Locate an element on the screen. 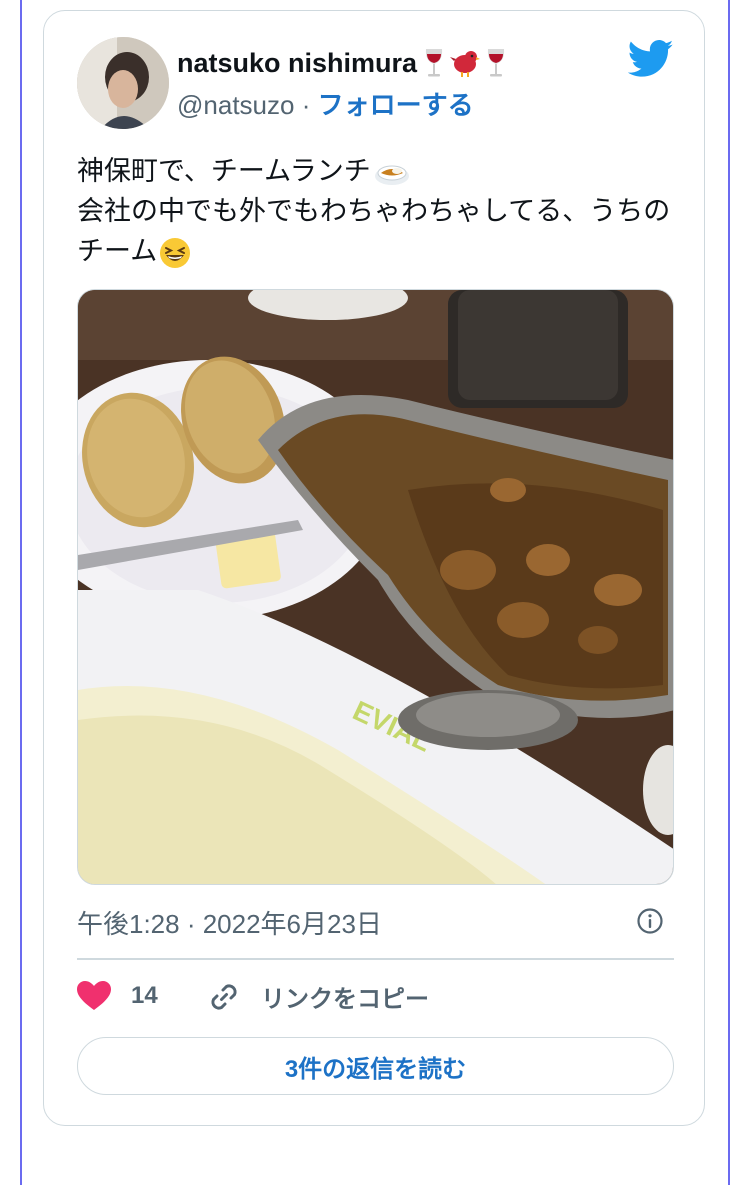  copy-link-button: リンクをコピー is located at coordinates (318, 996).